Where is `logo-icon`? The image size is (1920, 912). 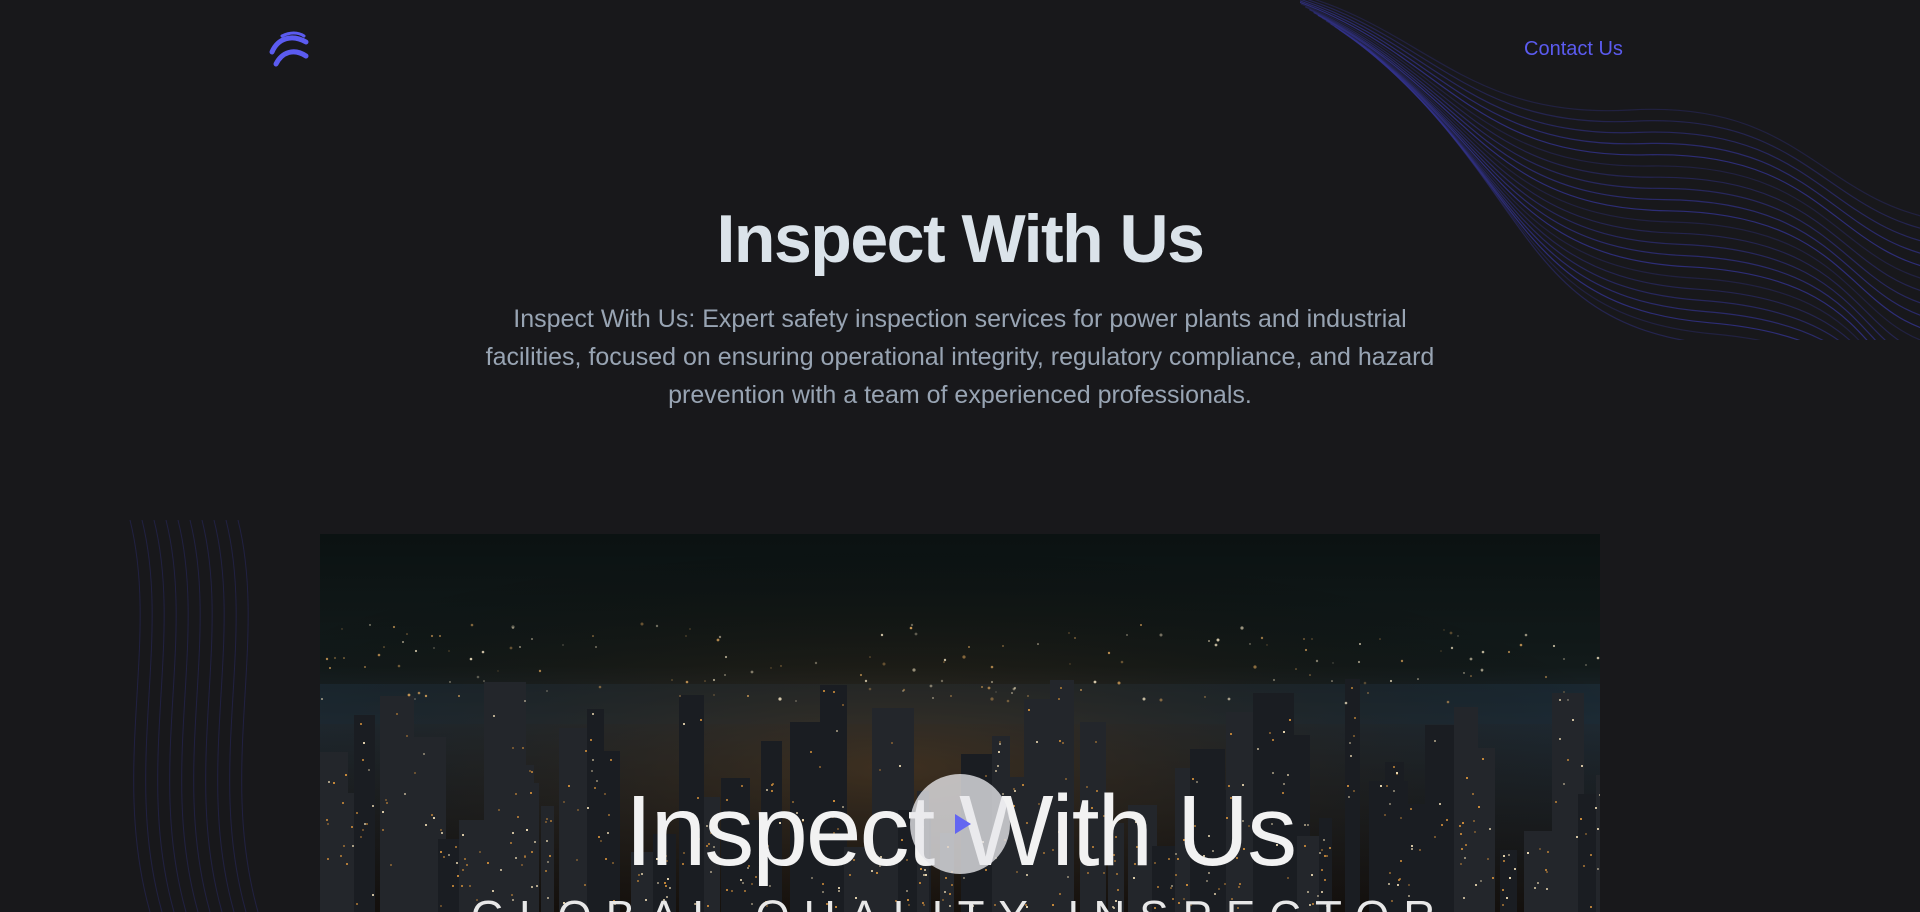
logo-icon is located at coordinates (290, 50).